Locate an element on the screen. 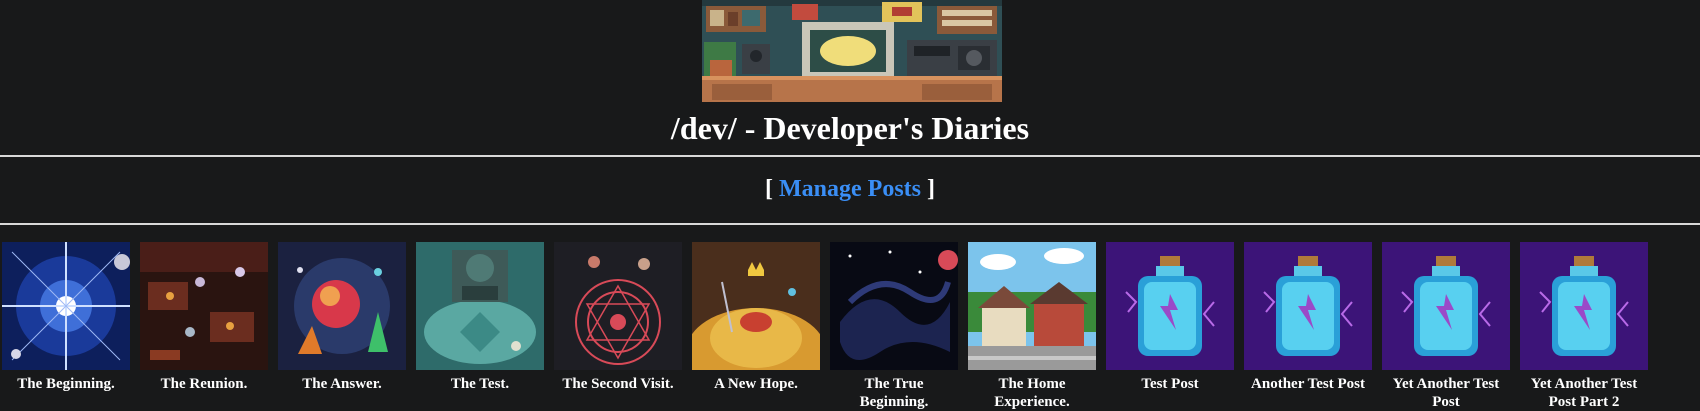 Image resolution: width=1700 pixels, height=411 pixels. manage-posts-bar: [ Manage Posts ] is located at coordinates (850, 189).